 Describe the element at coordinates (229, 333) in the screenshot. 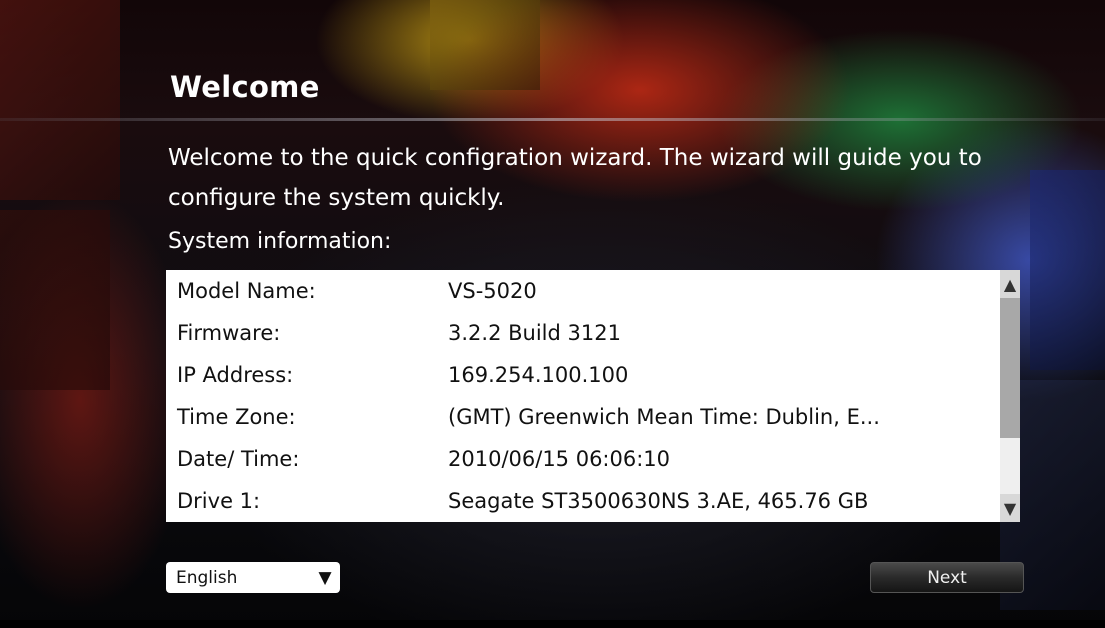

I see `info-key: Firmware:` at that location.